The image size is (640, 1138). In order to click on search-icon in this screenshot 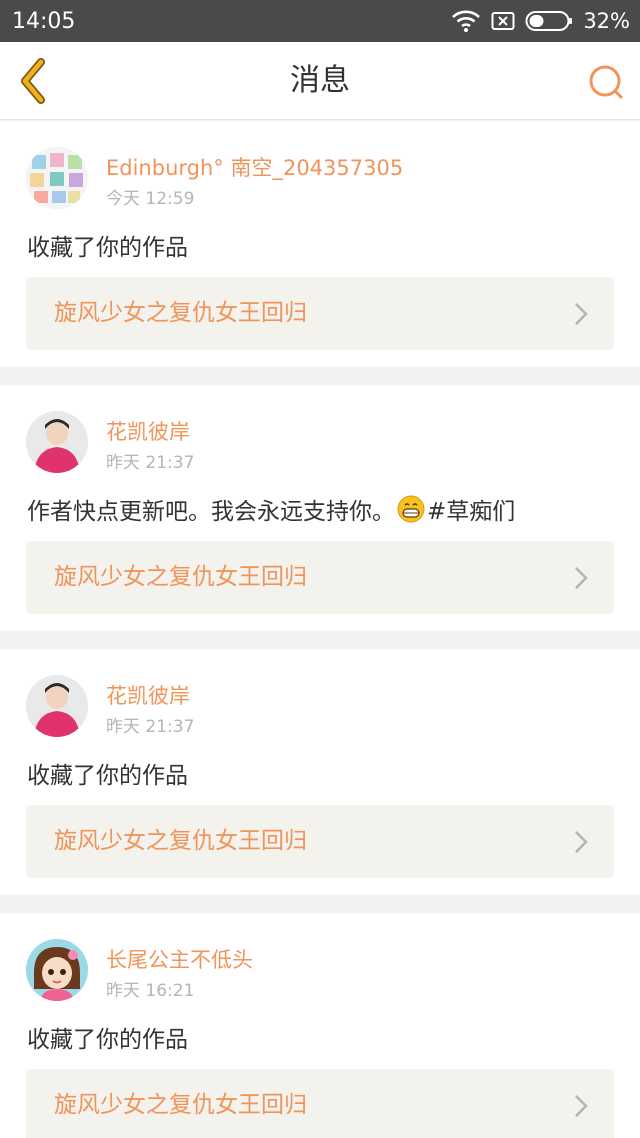, I will do `click(606, 82)`.